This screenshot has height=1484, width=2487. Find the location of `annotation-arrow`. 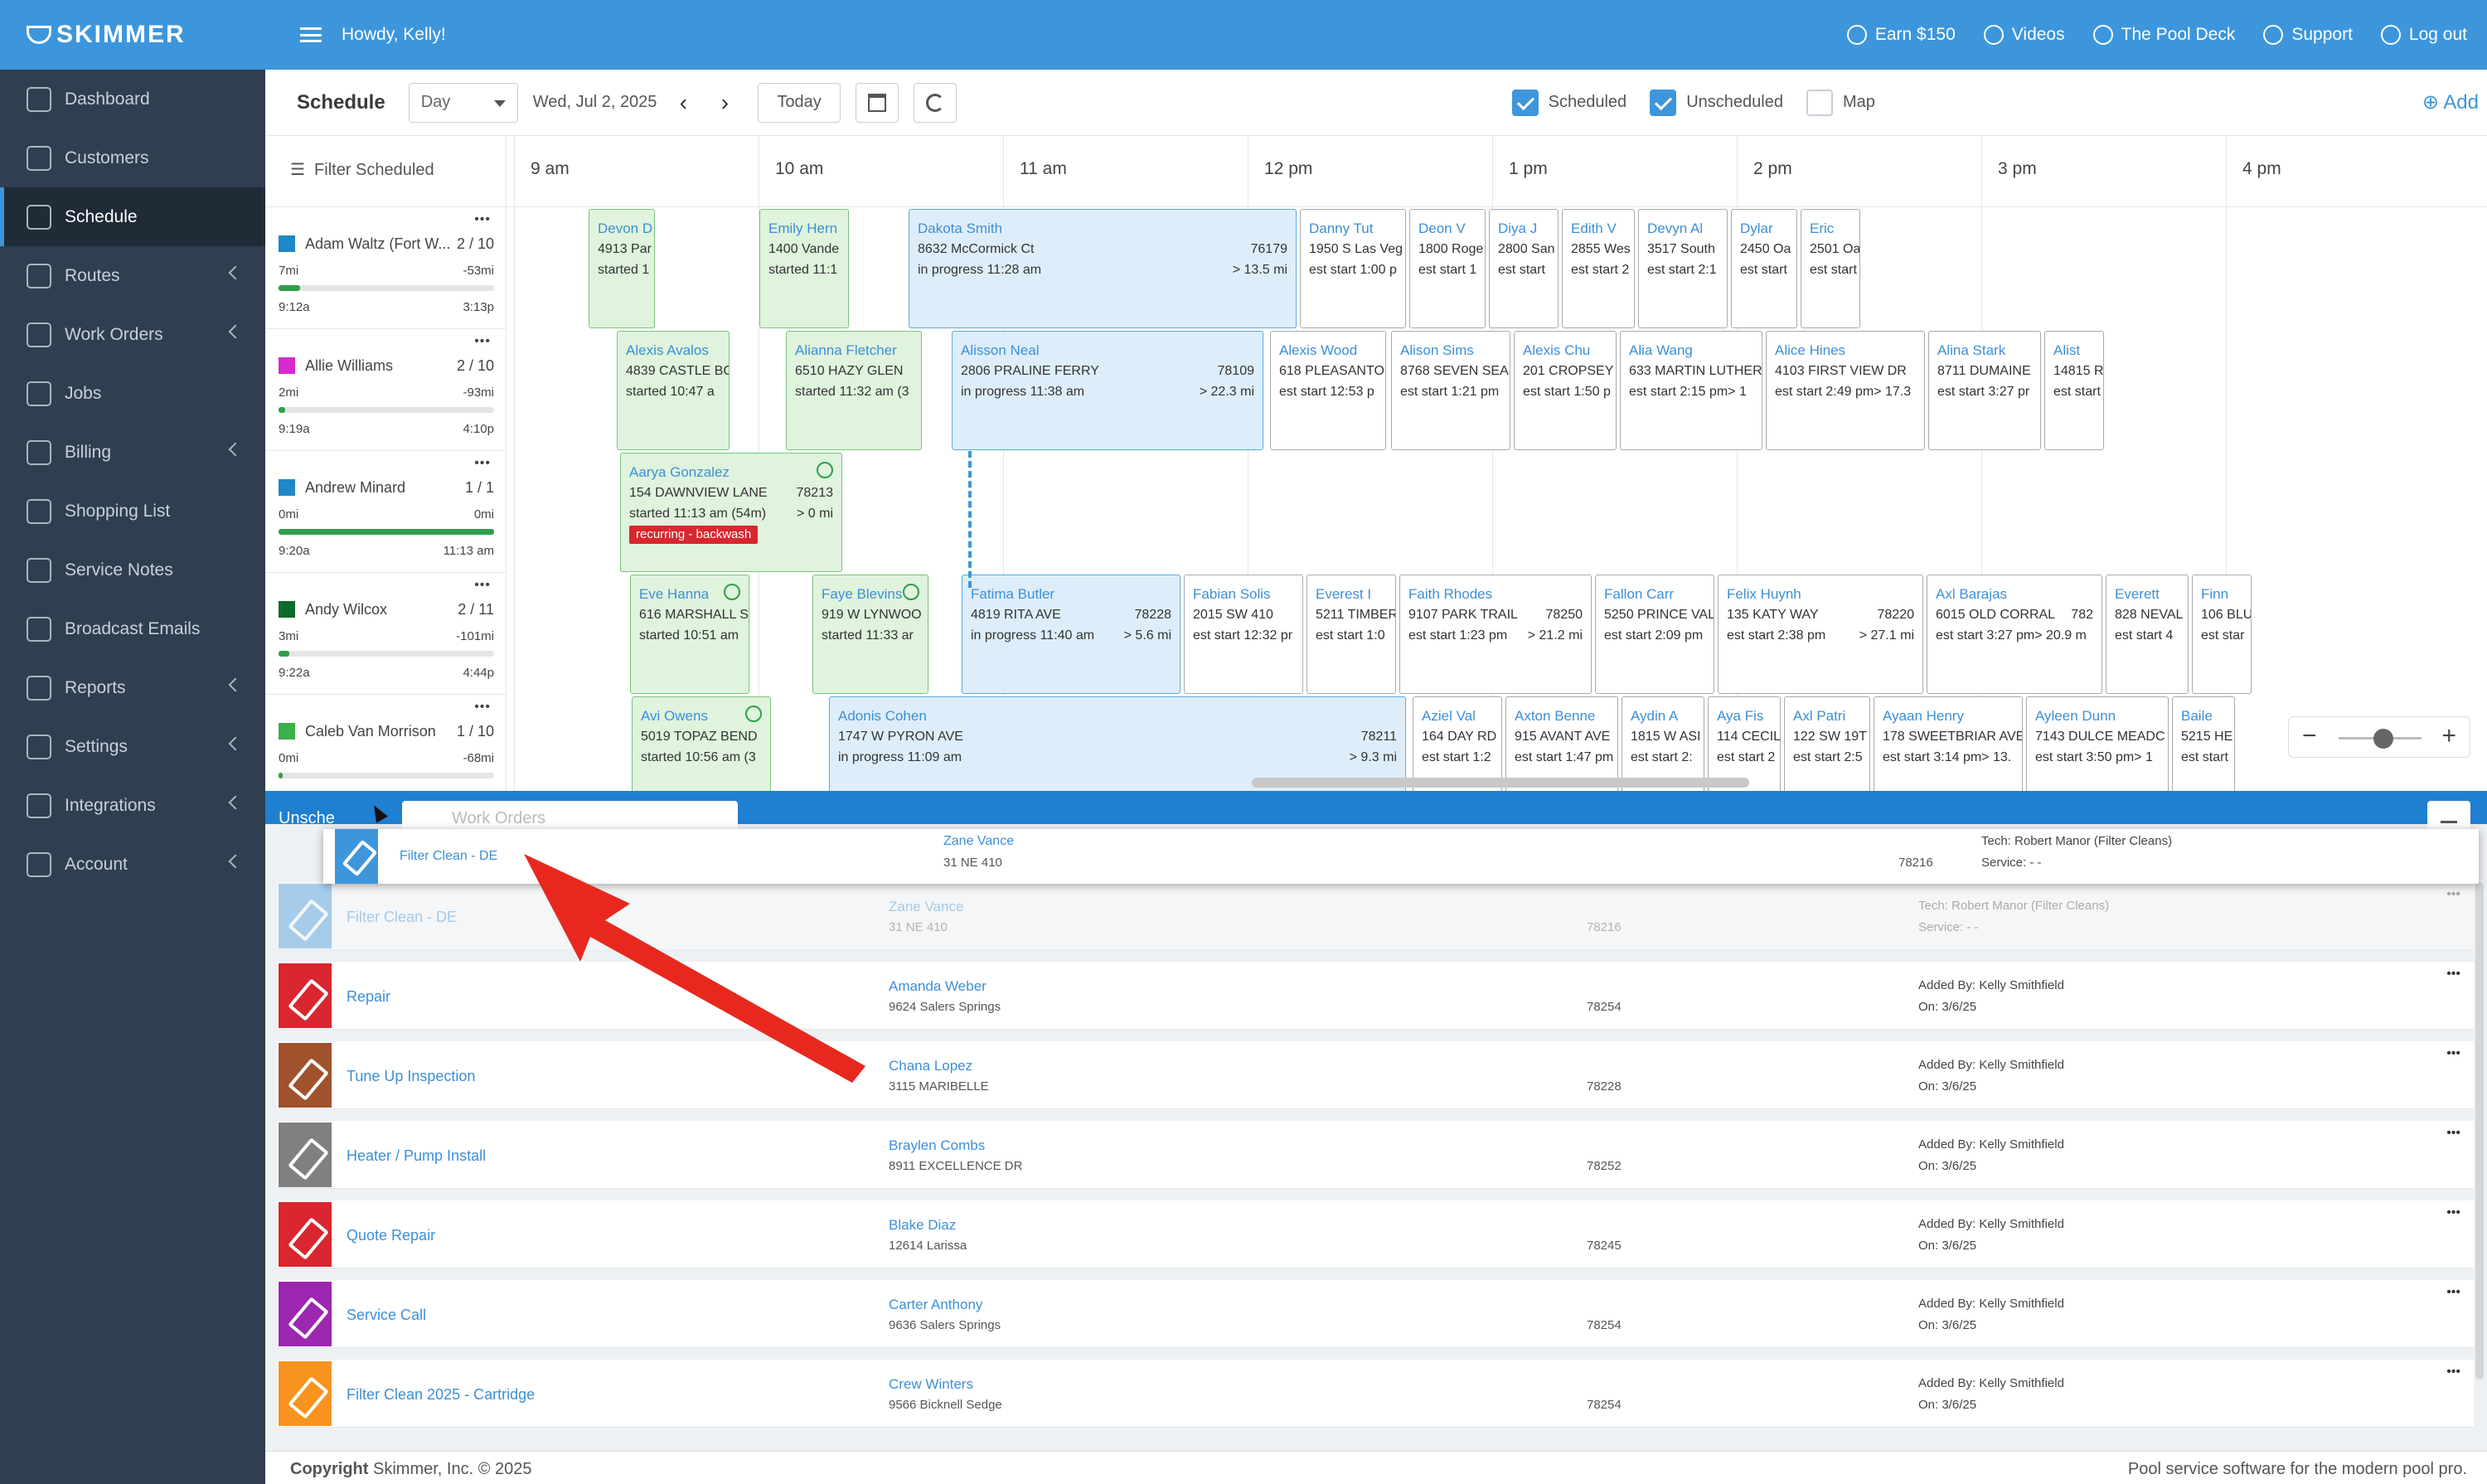

annotation-arrow is located at coordinates (694, 969).